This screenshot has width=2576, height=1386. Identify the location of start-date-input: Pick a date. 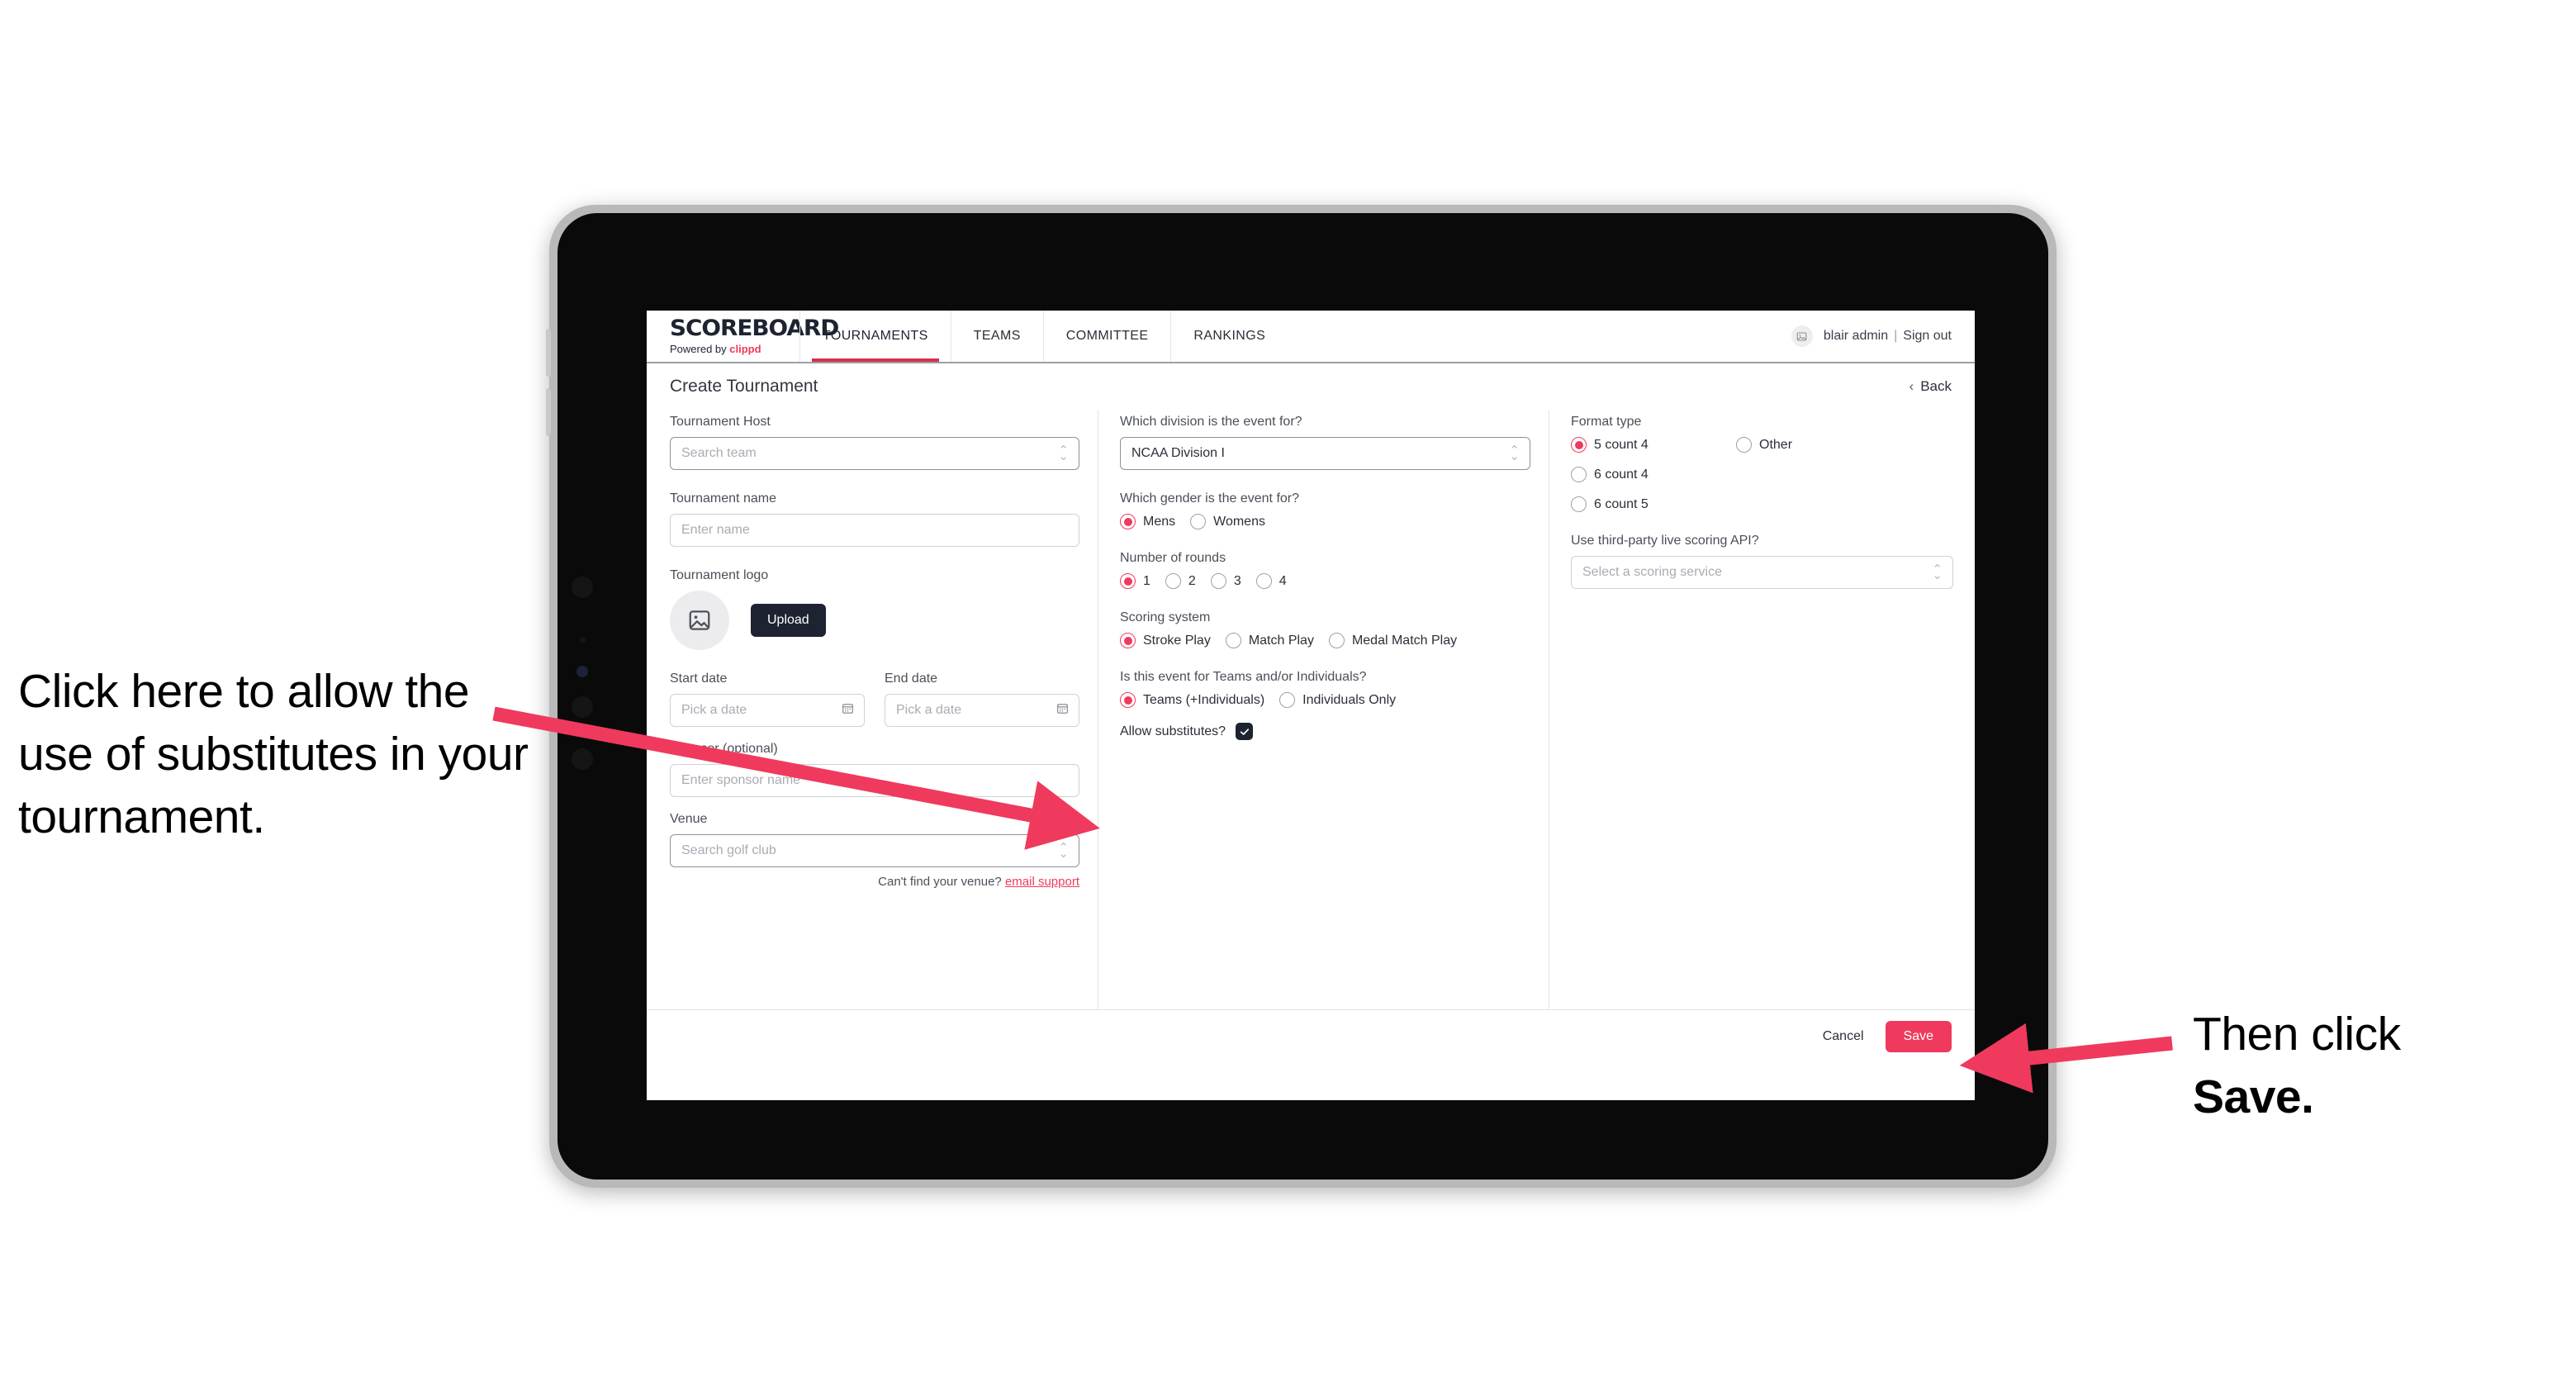
(767, 710).